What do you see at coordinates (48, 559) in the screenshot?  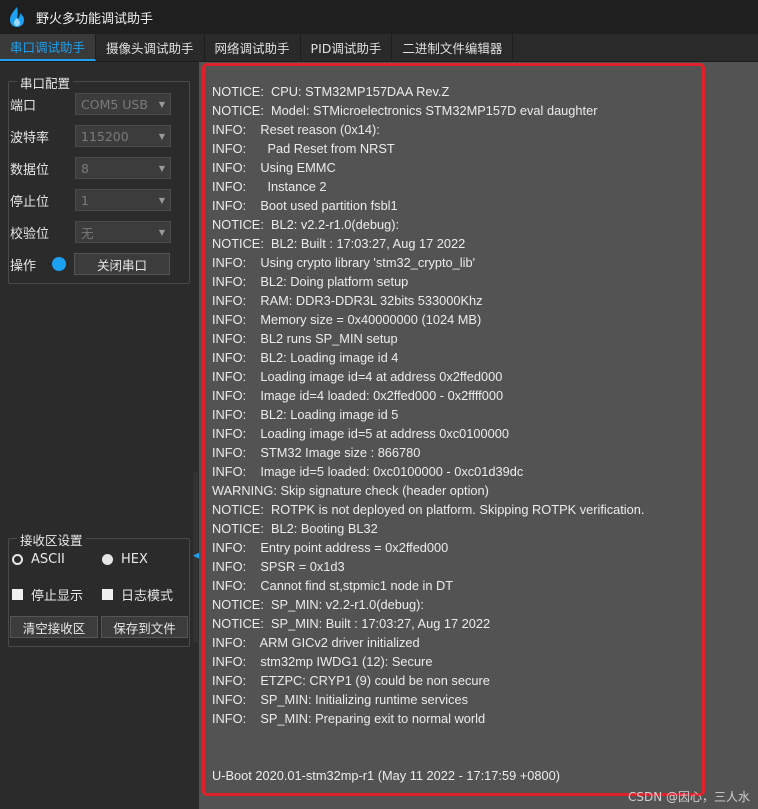 I see `ascii-label: ASCII` at bounding box center [48, 559].